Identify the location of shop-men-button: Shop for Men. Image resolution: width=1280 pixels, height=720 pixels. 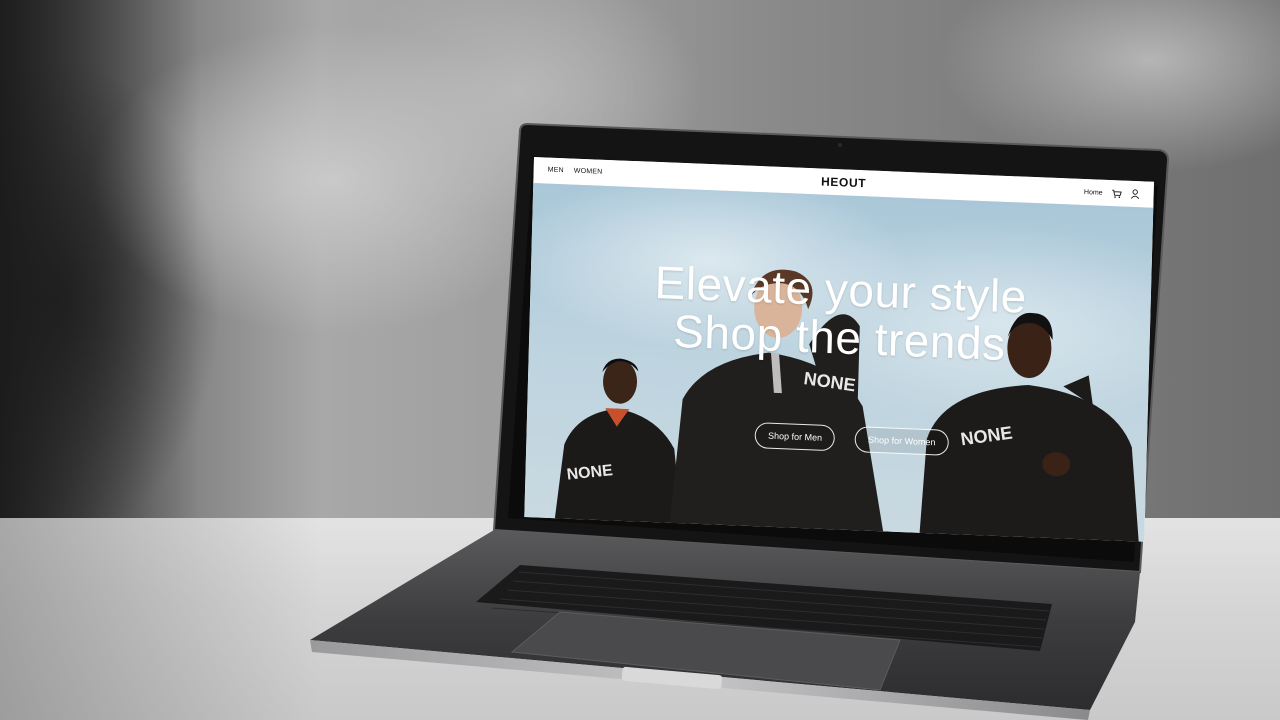
(795, 437).